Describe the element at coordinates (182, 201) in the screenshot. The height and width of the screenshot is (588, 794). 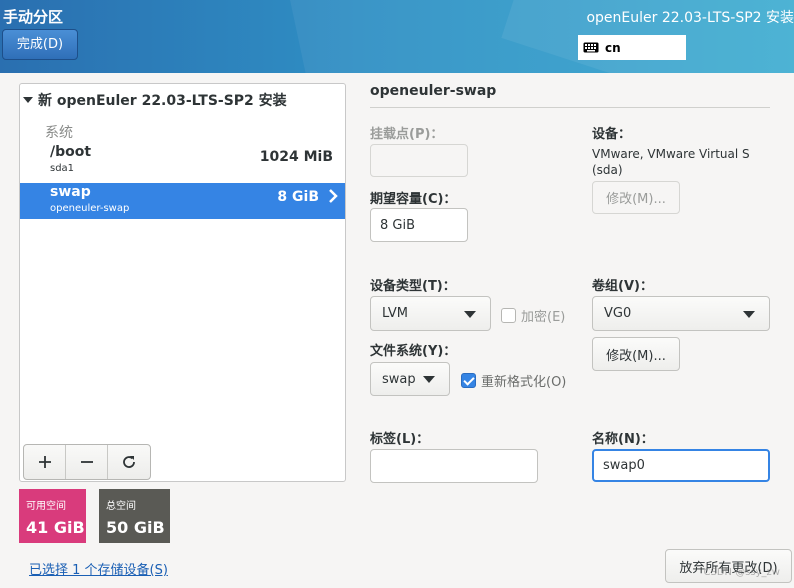
I see `mountpoint-row-swap: swap openeuler-swap 8 GiB` at that location.